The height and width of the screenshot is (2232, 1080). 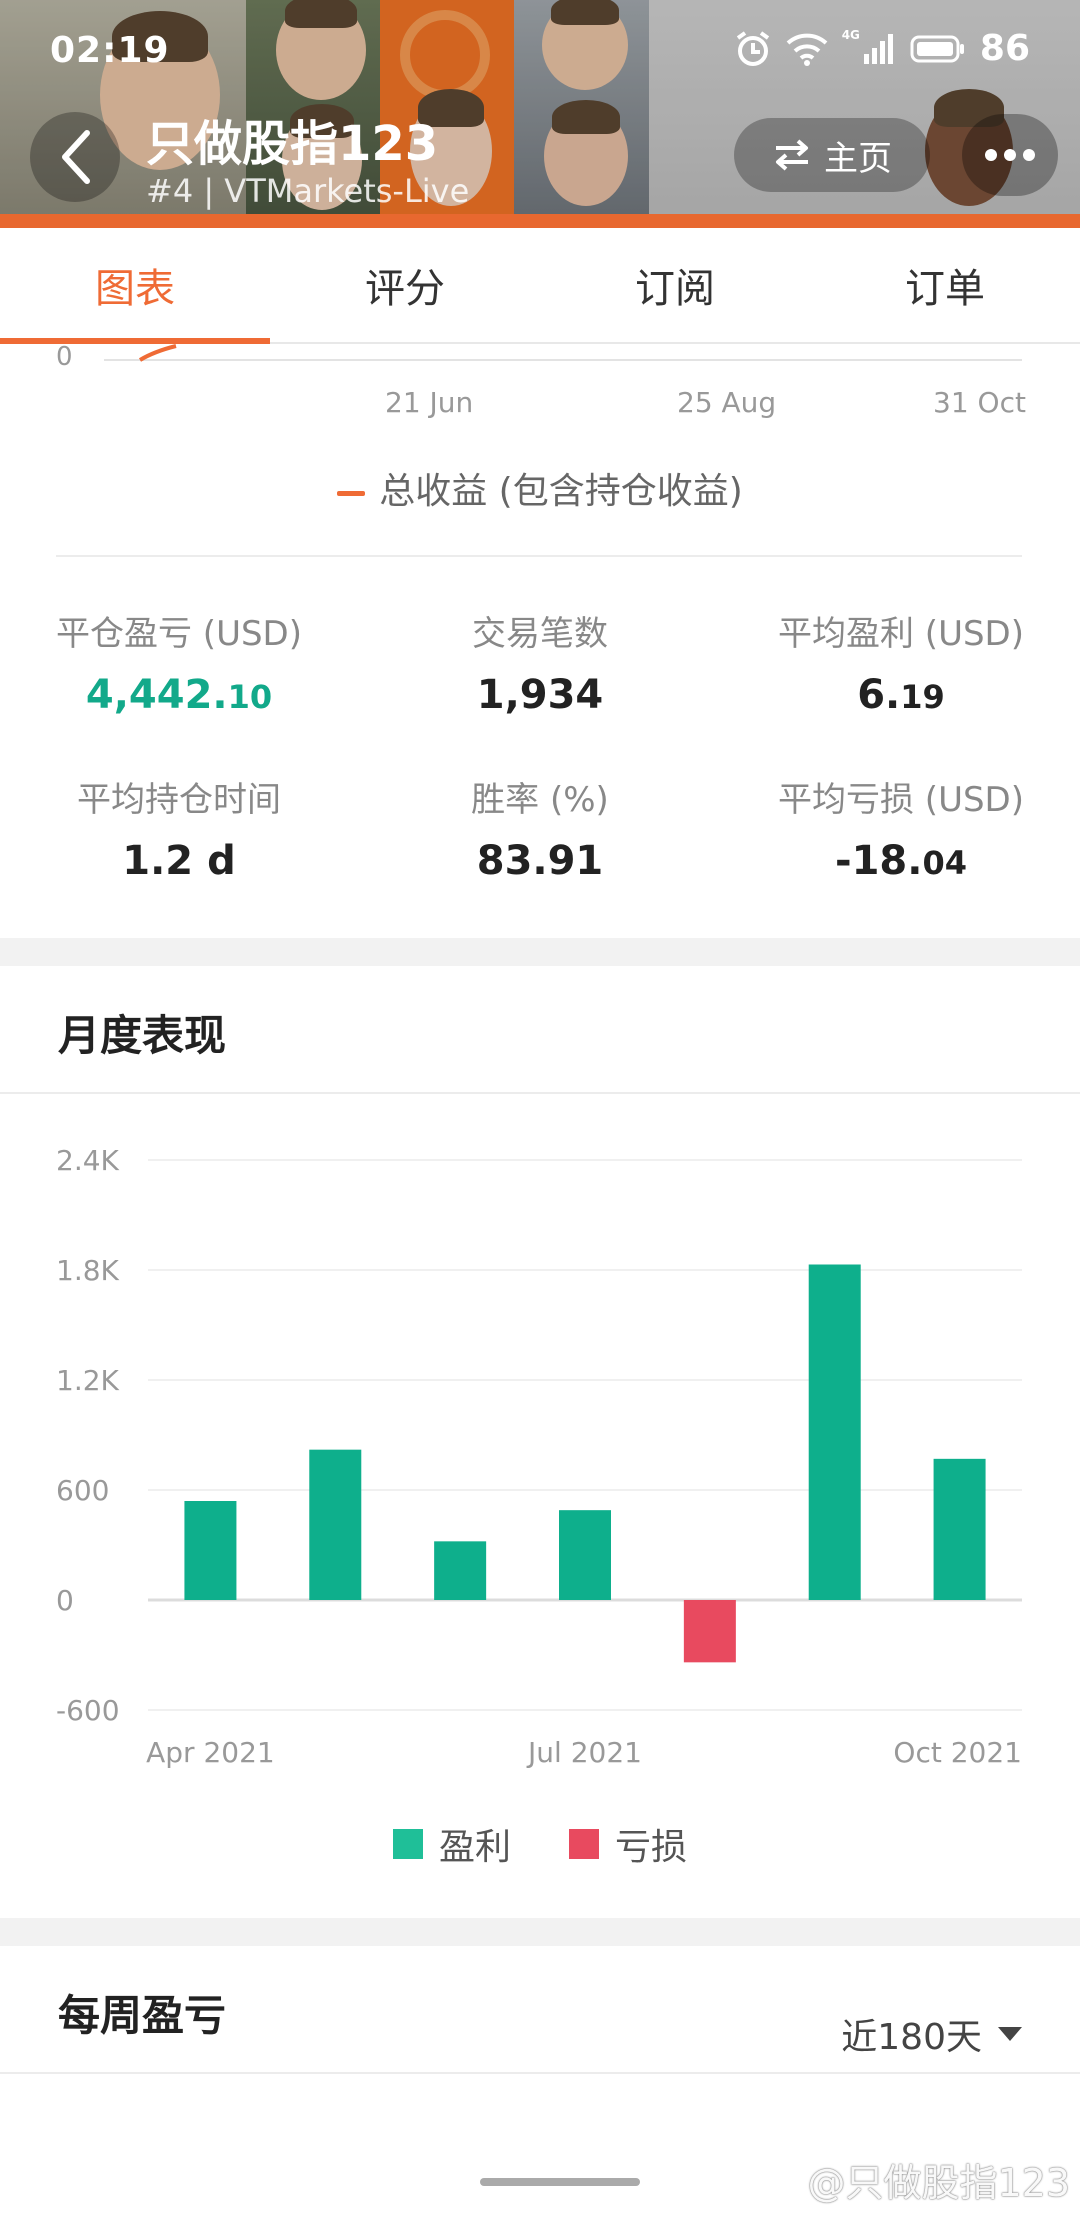 I want to click on tab-orders: 订单, so click(x=945, y=285).